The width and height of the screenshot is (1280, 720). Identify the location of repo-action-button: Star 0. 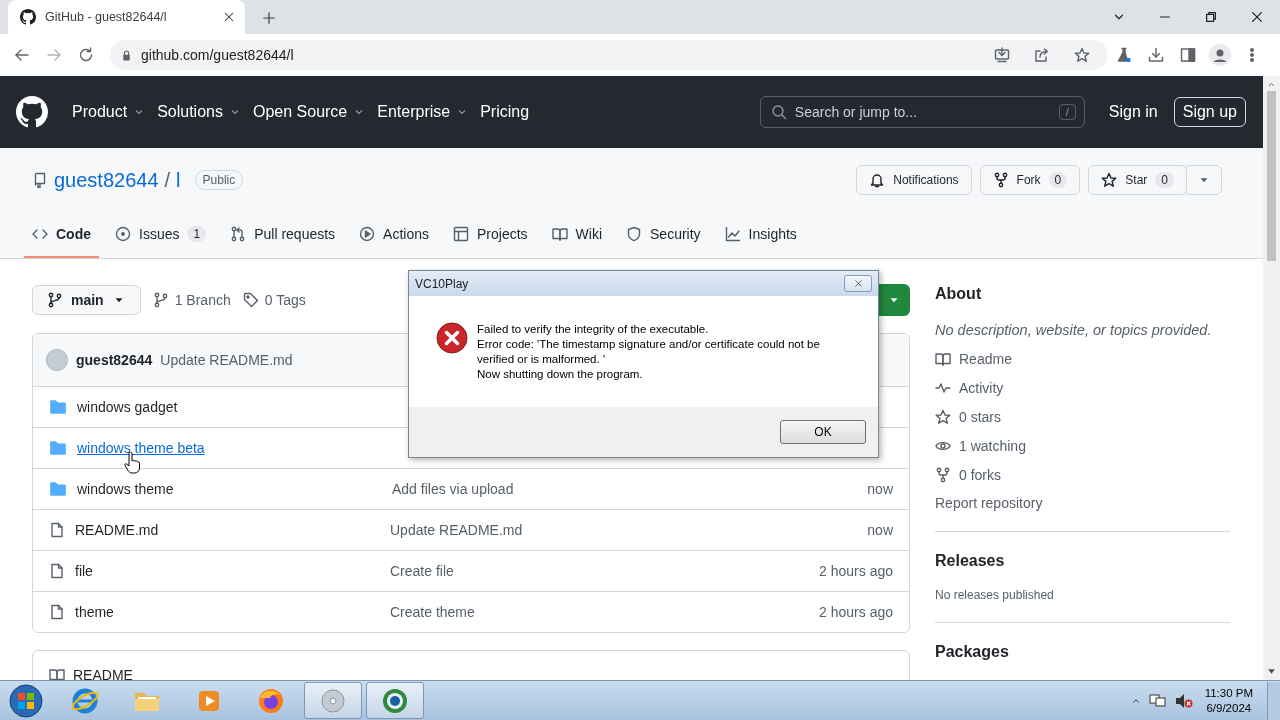
(1137, 180).